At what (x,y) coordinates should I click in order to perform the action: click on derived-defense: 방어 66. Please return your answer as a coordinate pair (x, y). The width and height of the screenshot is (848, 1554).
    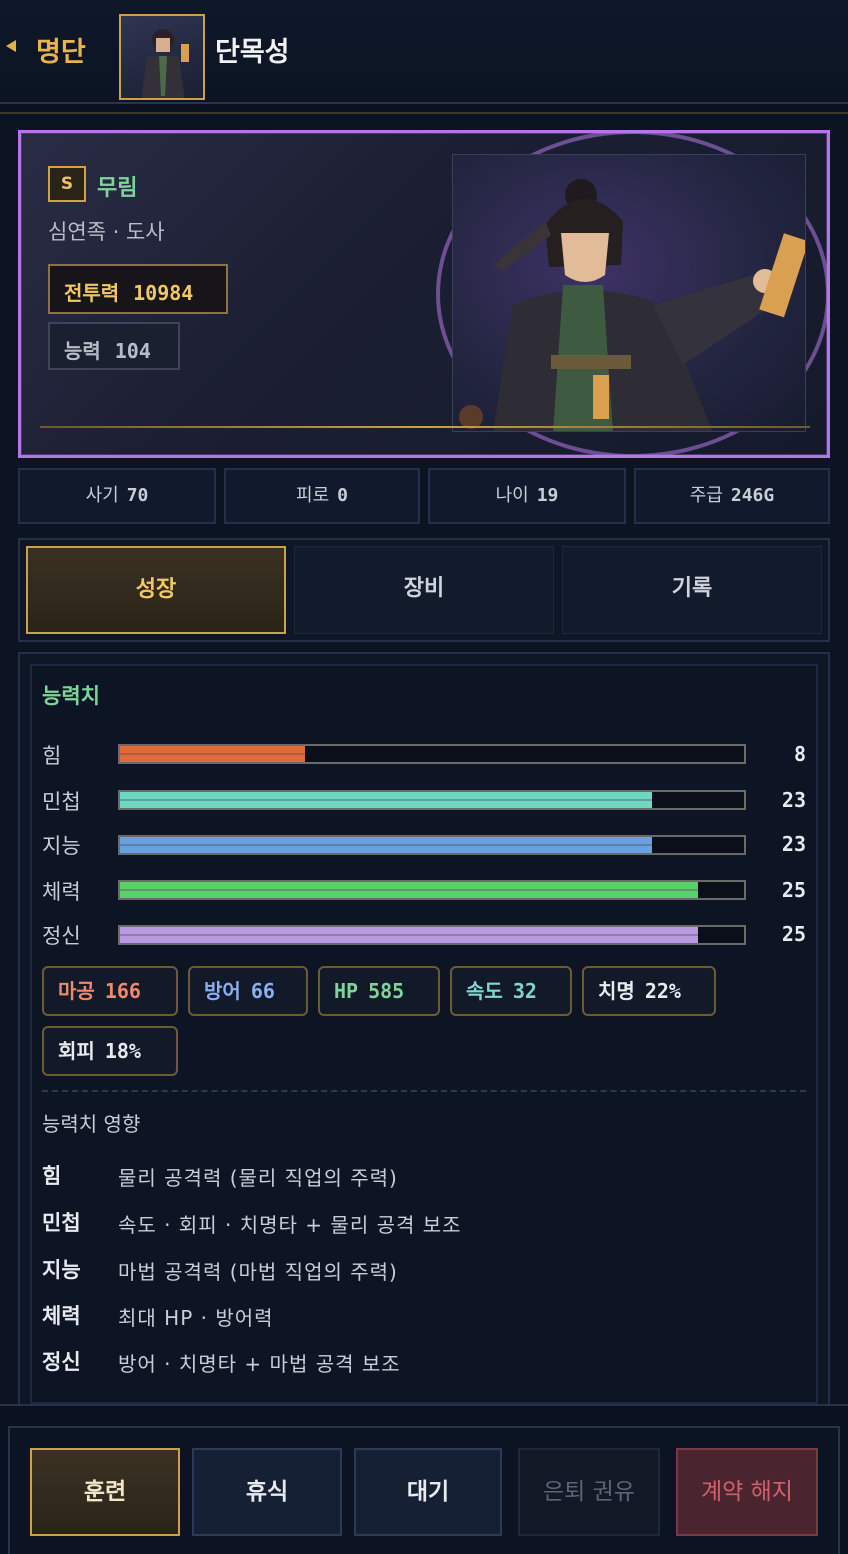
    Looking at the image, I should click on (248, 991).